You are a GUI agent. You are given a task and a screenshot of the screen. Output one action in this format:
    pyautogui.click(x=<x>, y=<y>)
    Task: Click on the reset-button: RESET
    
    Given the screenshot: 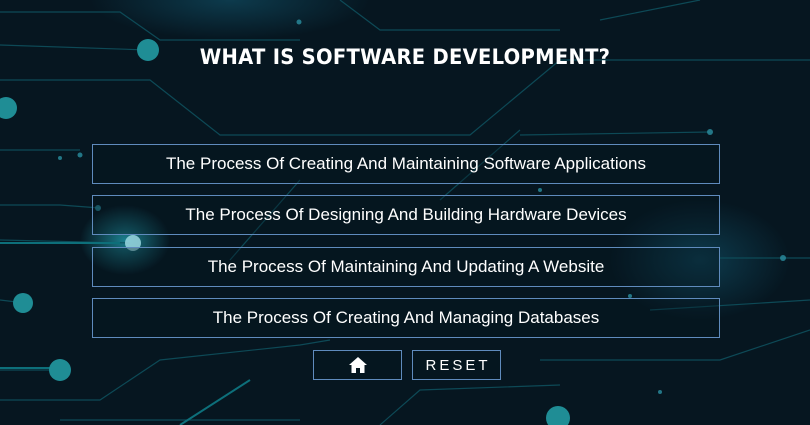 What is the action you would take?
    pyautogui.click(x=456, y=365)
    